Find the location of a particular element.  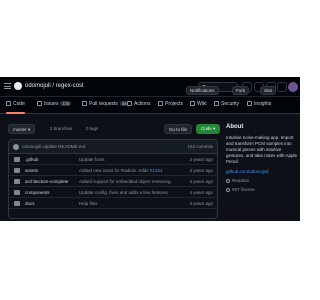

file-name: assets is located at coordinates (31, 170).